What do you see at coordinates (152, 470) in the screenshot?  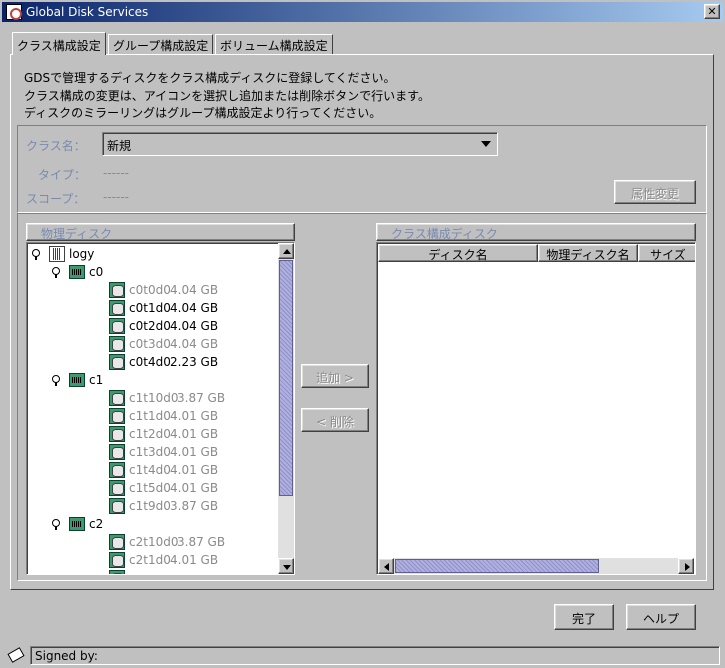 I see `tree-disk-node: c1t4d0 4.01 GB` at bounding box center [152, 470].